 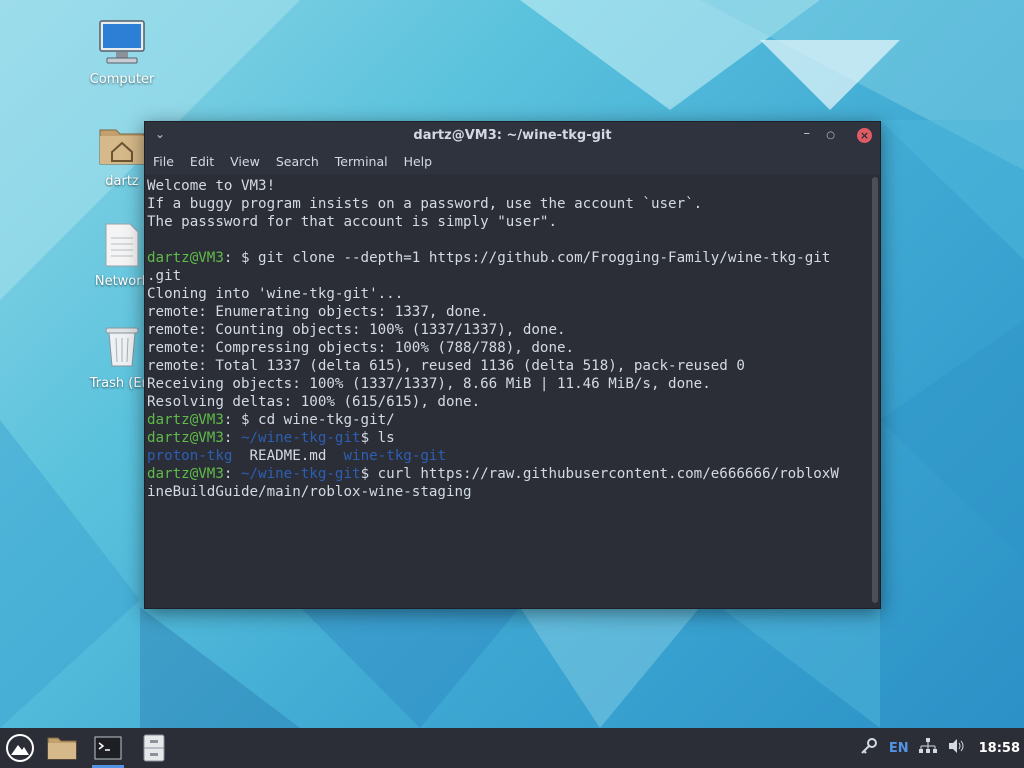 I want to click on title-bar: ⌄ dartz@VM3: ~/wine-tkg-git – ○ ×, so click(x=512, y=136).